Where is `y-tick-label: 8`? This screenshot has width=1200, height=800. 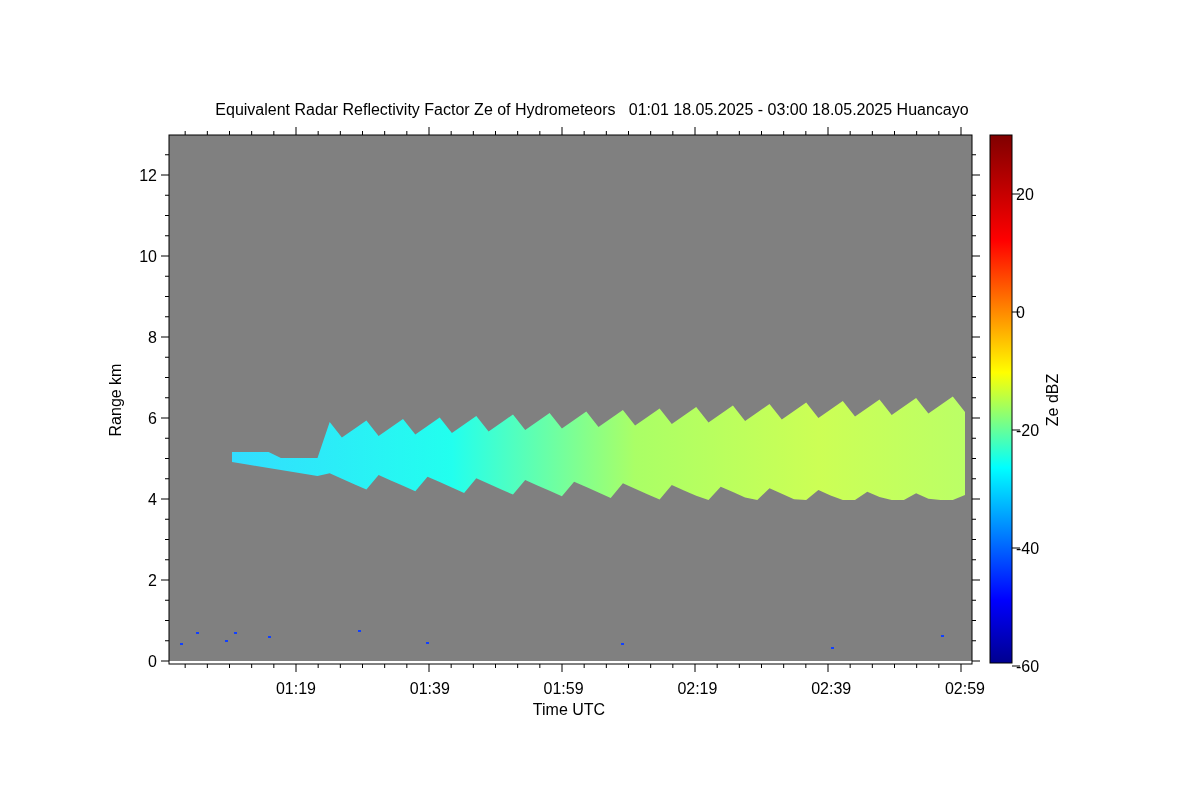
y-tick-label: 8 is located at coordinates (152, 337).